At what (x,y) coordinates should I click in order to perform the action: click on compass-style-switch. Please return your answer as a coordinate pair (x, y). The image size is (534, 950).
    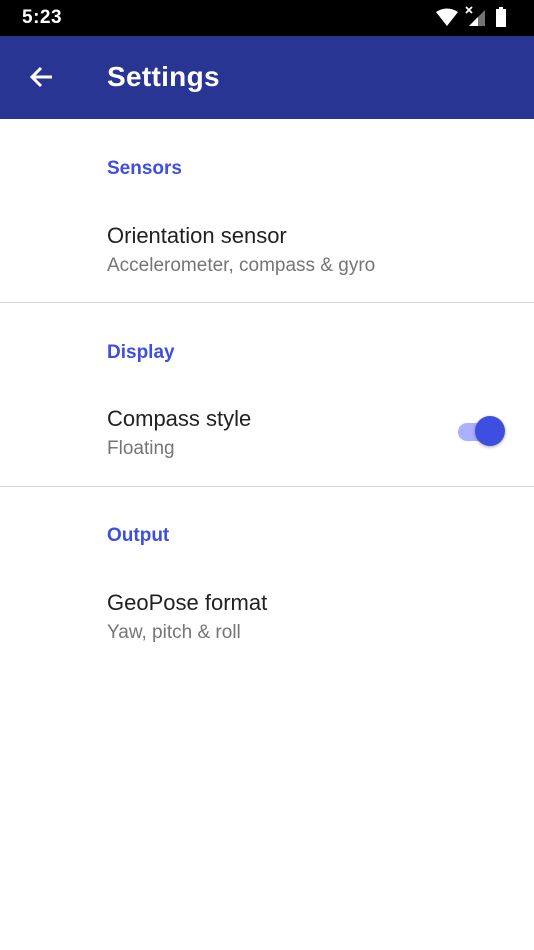
    Looking at the image, I should click on (482, 431).